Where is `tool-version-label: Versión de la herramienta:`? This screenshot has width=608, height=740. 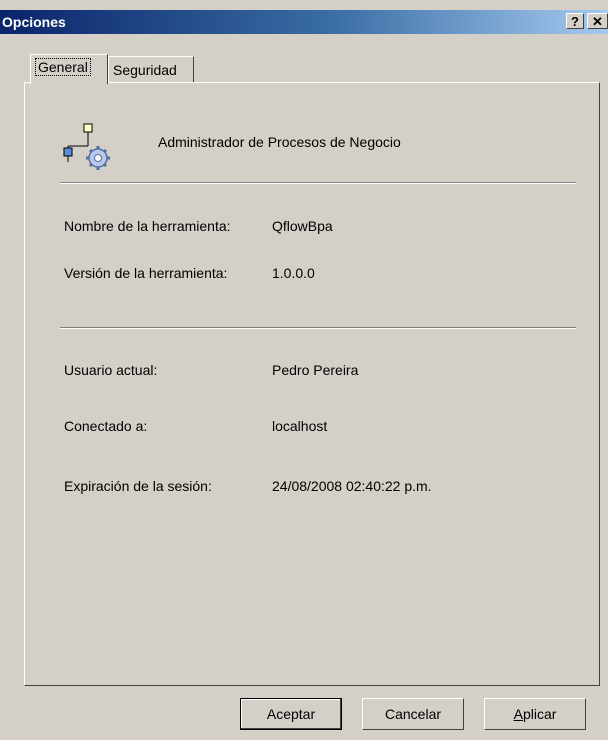
tool-version-label: Versión de la herramienta: is located at coordinates (146, 273).